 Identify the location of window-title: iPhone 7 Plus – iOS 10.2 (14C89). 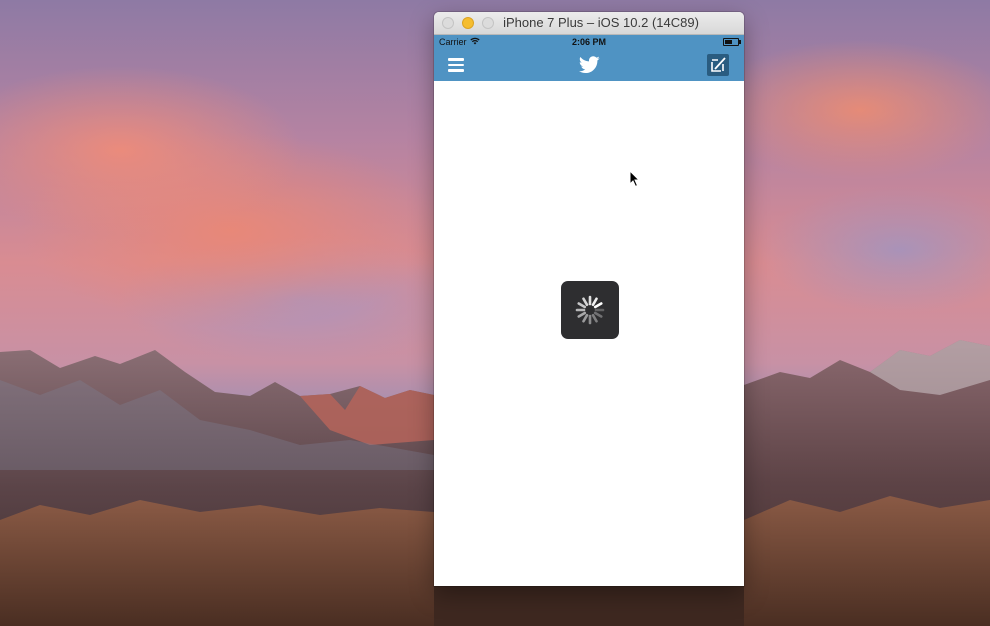
(601, 22).